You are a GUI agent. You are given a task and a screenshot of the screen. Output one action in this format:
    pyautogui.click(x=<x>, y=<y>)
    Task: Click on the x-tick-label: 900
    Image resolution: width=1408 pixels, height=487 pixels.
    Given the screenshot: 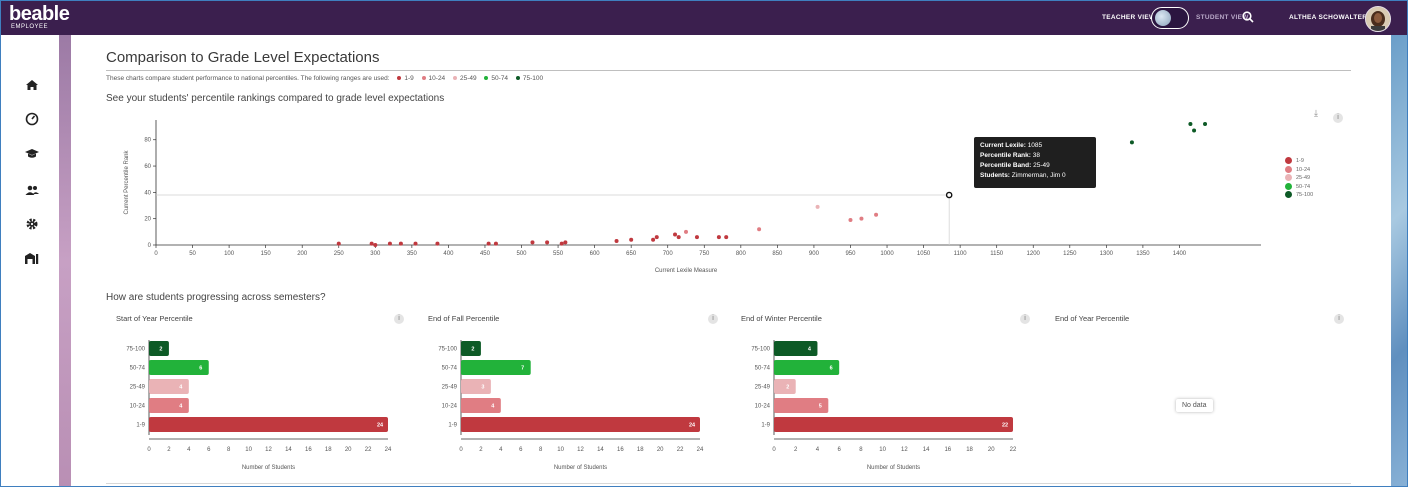 What is the action you would take?
    pyautogui.click(x=814, y=254)
    